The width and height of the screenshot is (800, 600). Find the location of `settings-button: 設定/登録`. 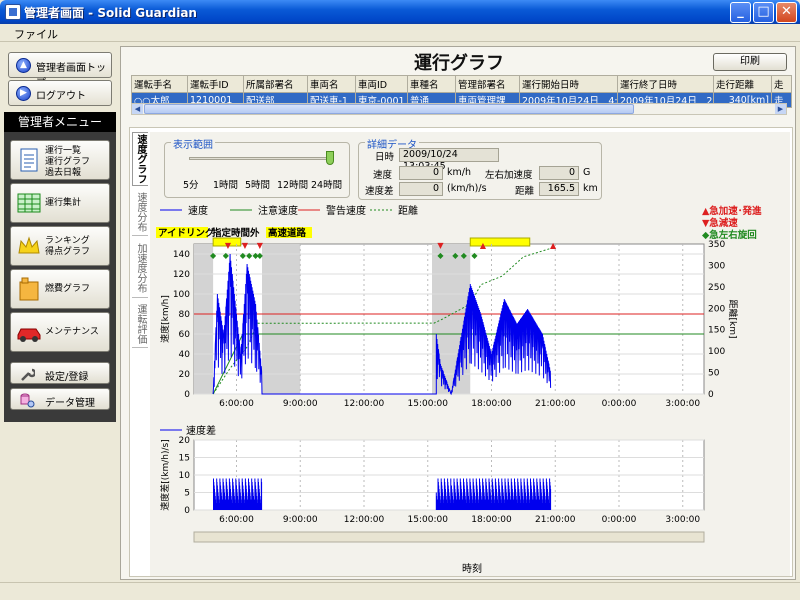

settings-button: 設定/登録 is located at coordinates (60, 373).